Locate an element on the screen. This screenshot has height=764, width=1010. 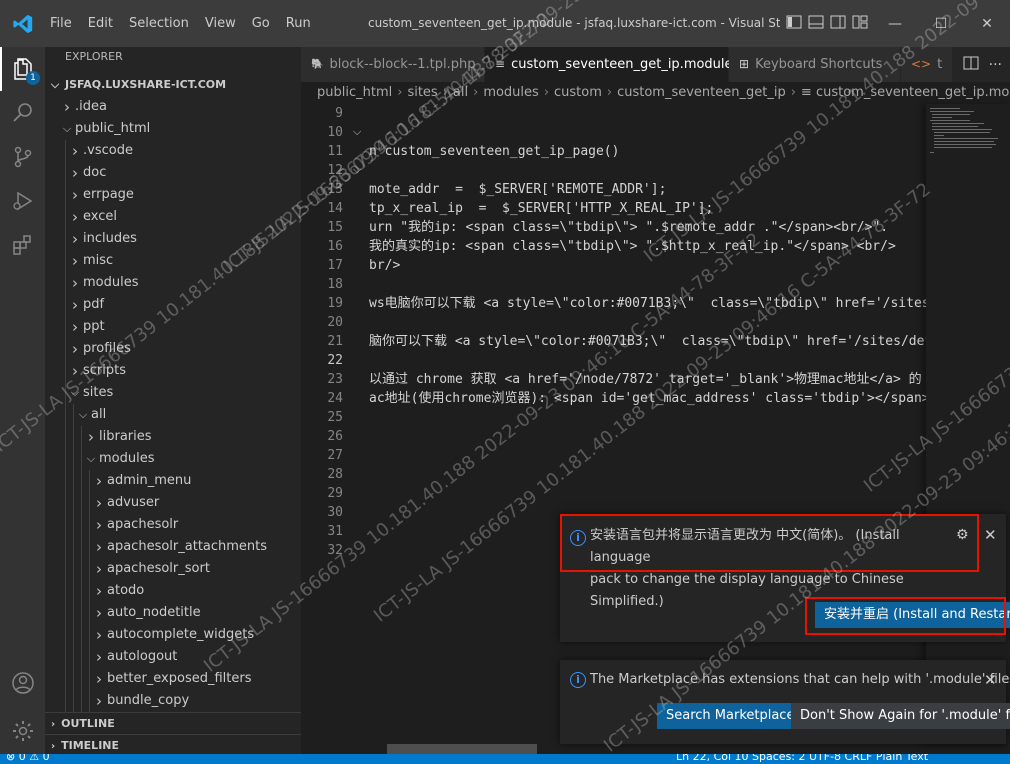
menu-go: Go is located at coordinates (261, 23).